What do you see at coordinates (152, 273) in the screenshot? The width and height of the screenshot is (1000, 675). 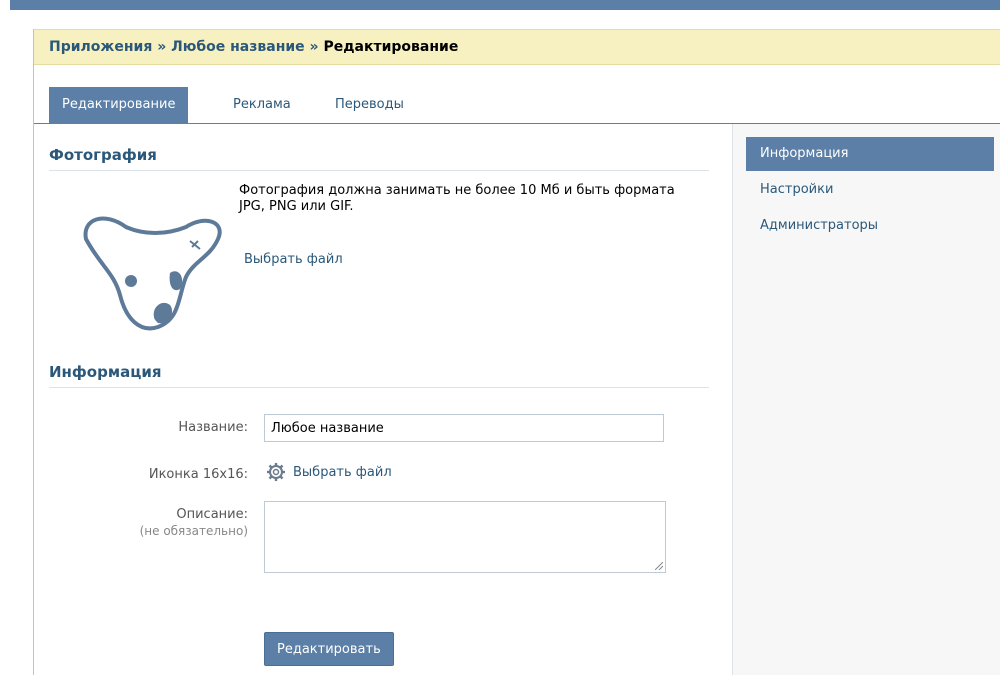 I see `vk-dog-placeholder-icon` at bounding box center [152, 273].